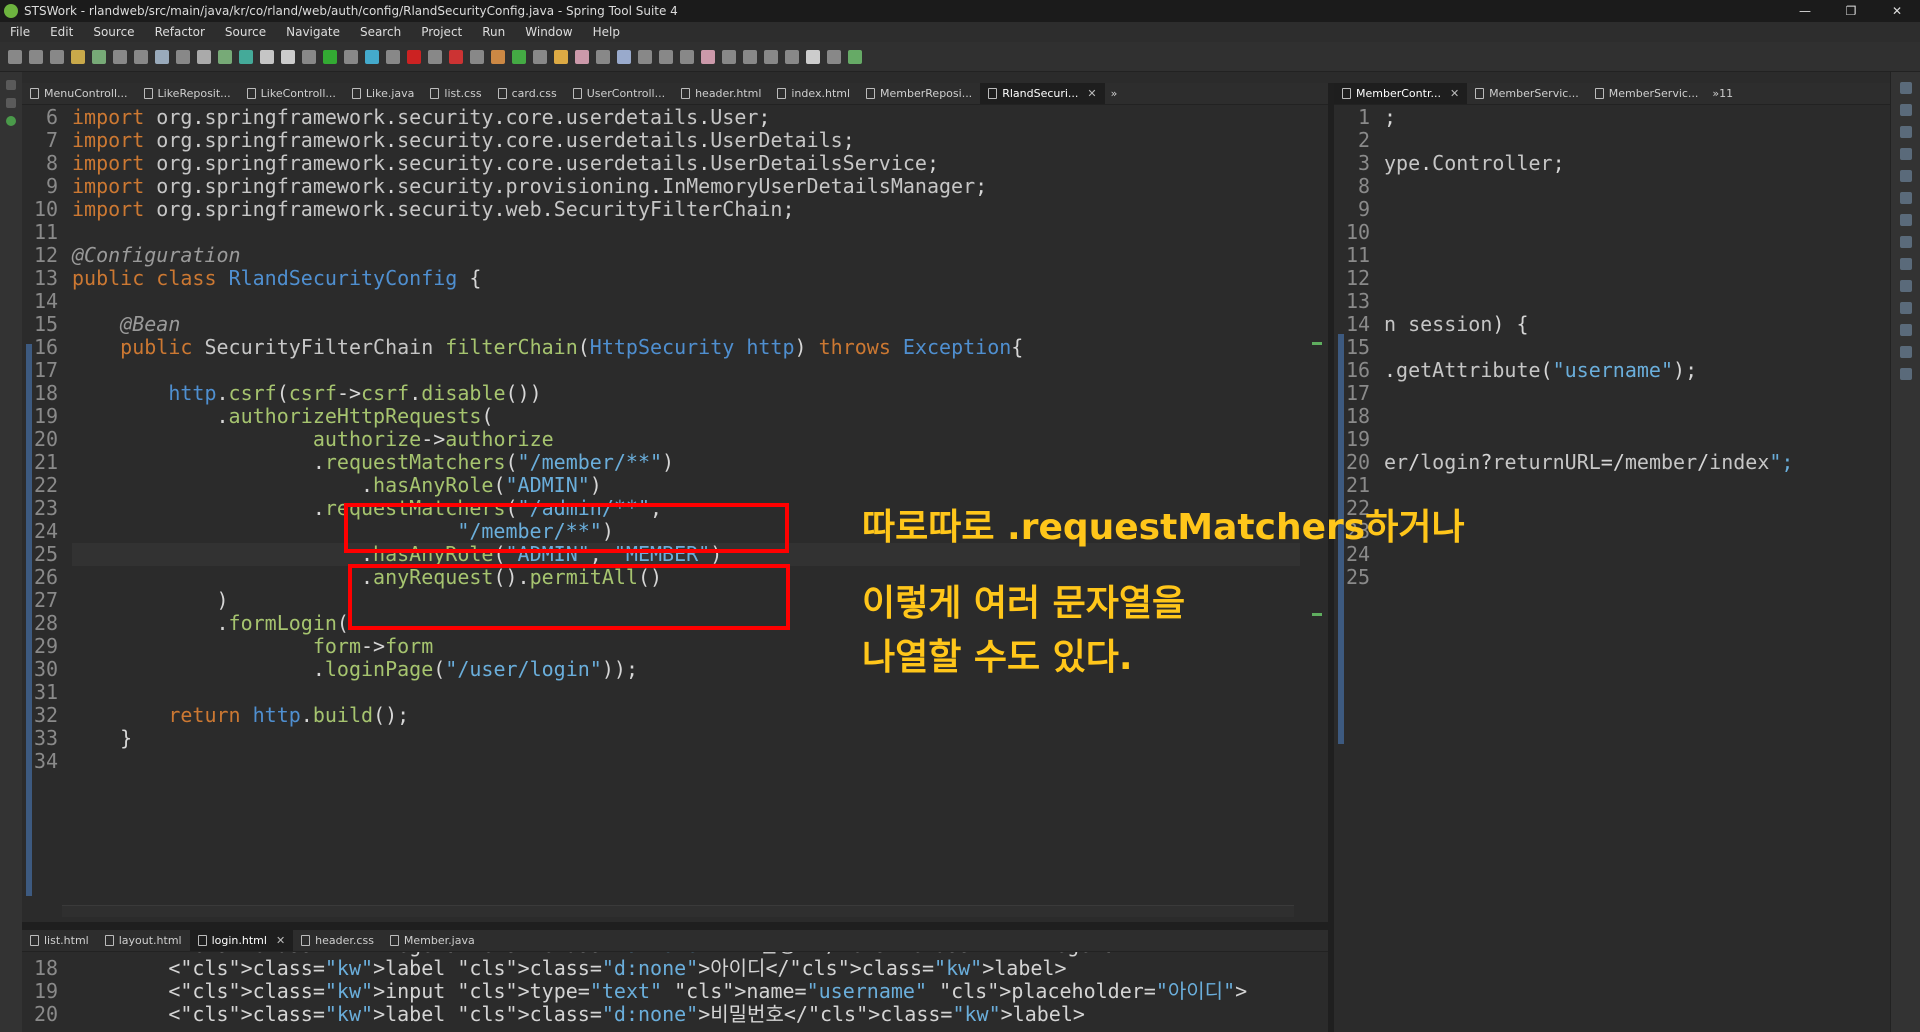  I want to click on more-tabs-button: », so click(1114, 93).